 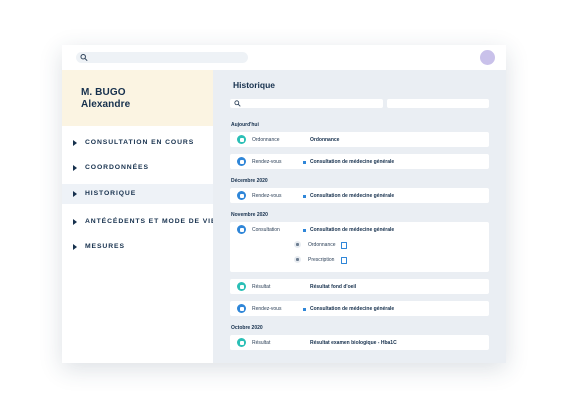 What do you see at coordinates (241, 229) in the screenshot?
I see `stethoscope-icon` at bounding box center [241, 229].